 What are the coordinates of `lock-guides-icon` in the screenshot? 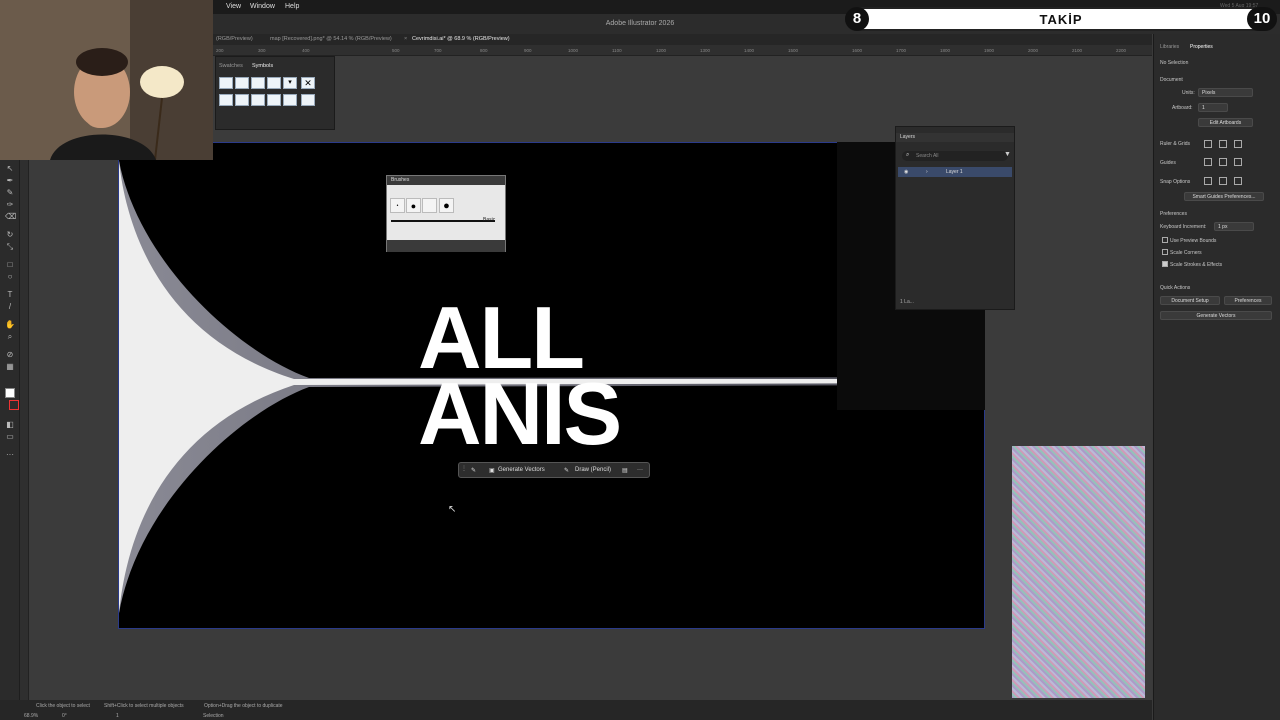 It's located at (1223, 162).